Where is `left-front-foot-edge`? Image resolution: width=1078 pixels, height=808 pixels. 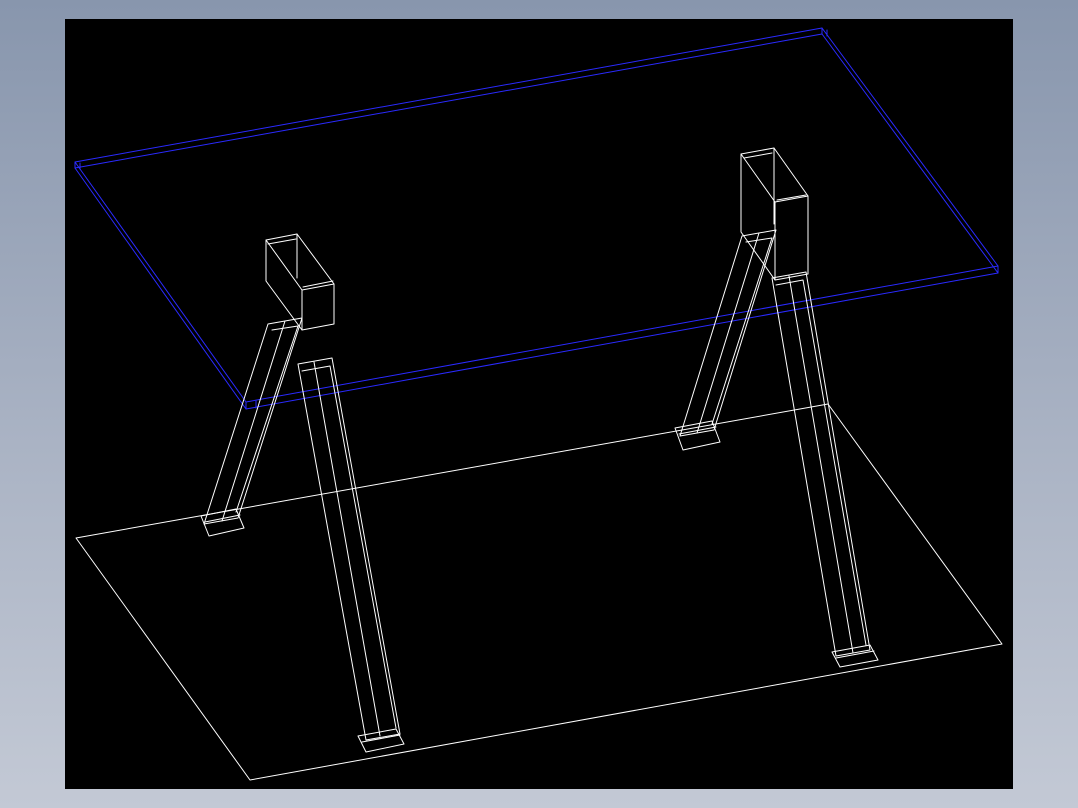
left-front-foot-edge is located at coordinates (381, 738).